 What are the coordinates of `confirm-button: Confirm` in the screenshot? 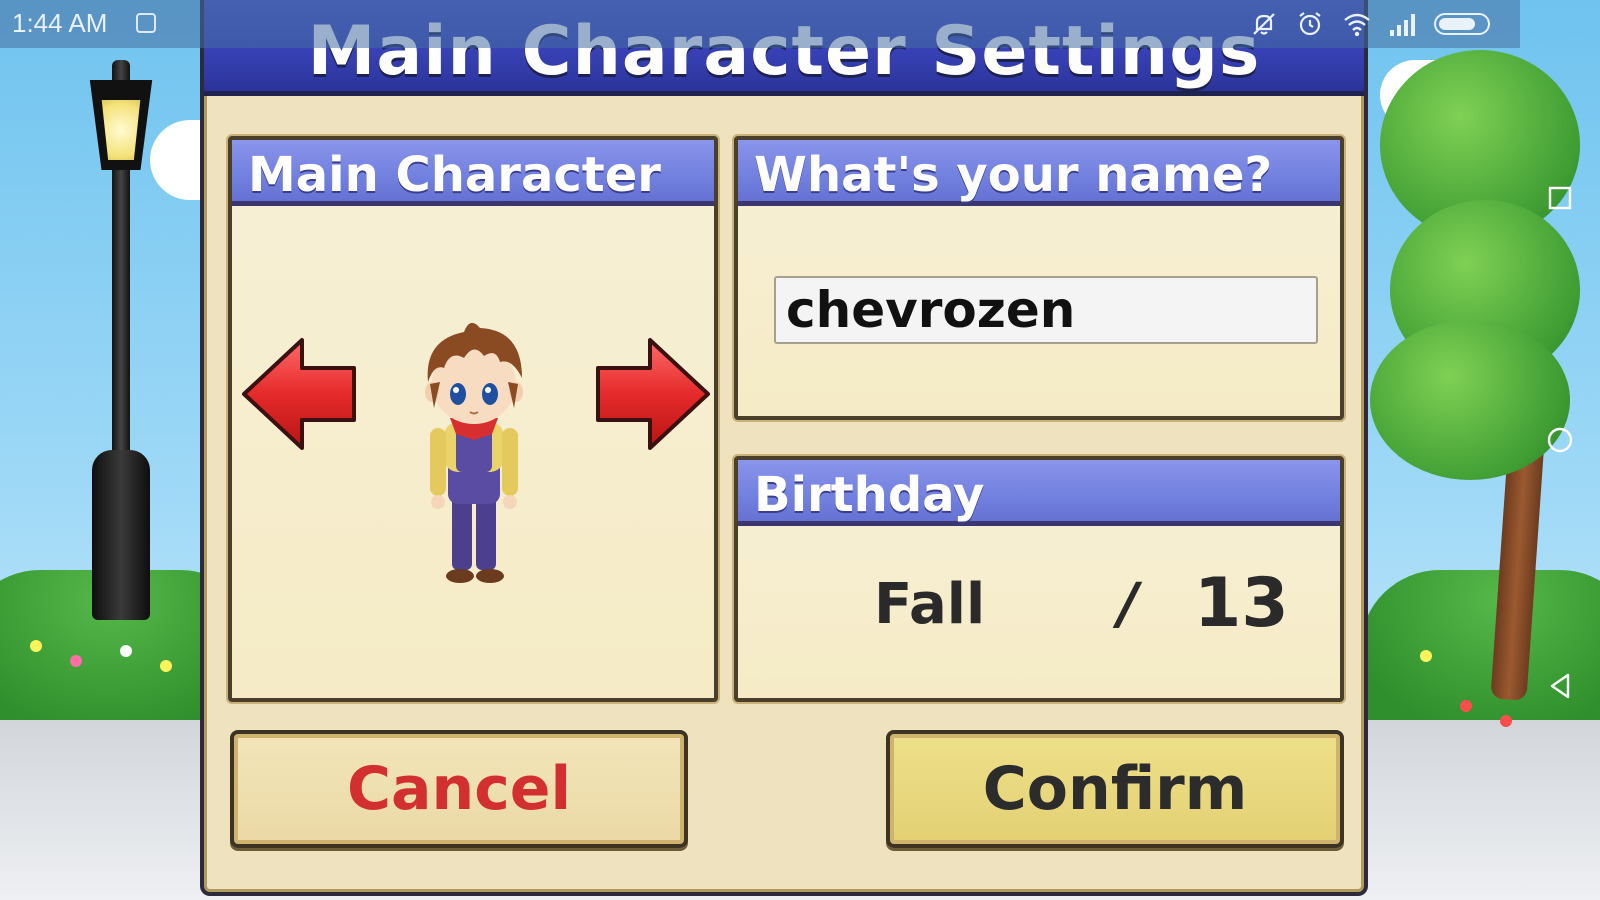 It's located at (1115, 789).